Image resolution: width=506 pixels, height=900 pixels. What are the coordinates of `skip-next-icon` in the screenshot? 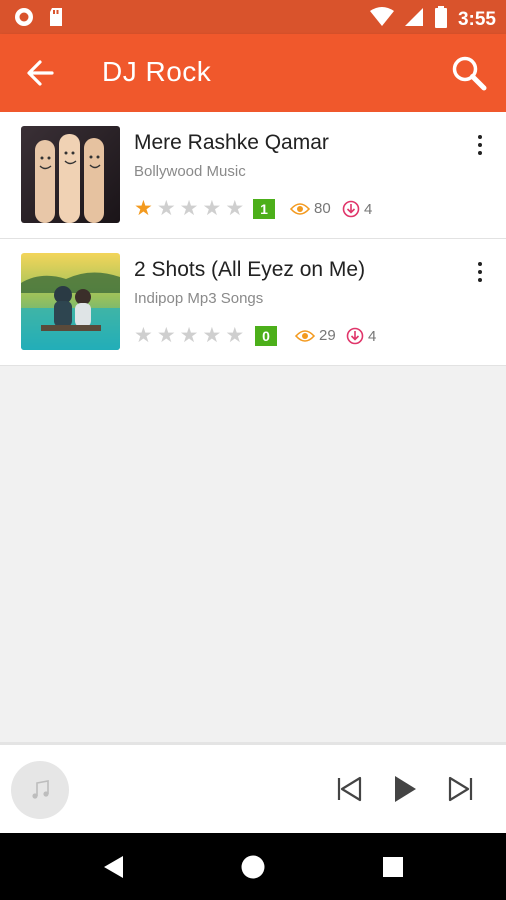 It's located at (460, 789).